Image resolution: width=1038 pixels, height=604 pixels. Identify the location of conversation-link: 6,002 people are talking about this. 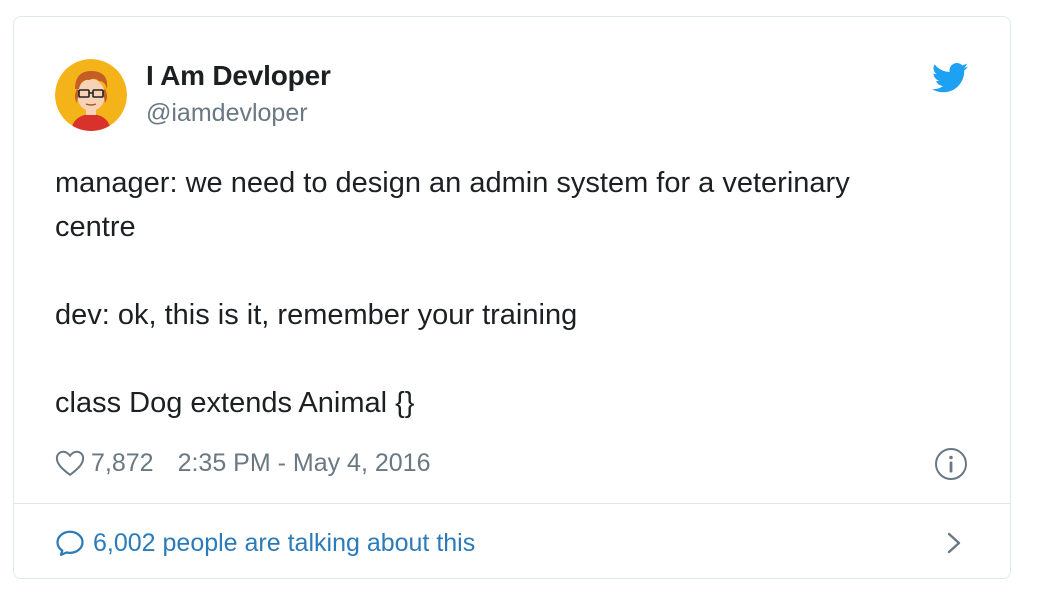
(265, 543).